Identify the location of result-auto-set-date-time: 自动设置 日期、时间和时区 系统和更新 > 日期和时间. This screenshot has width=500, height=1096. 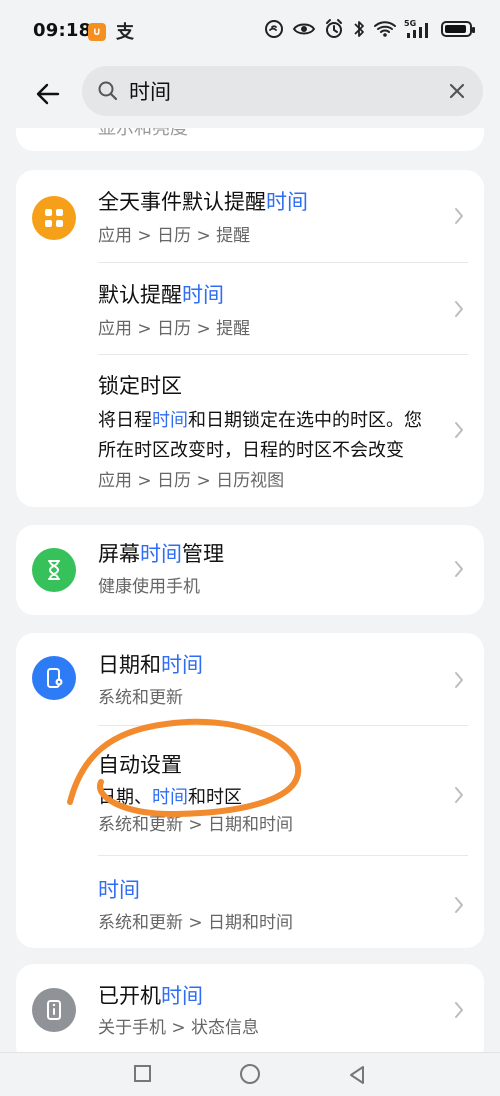
(250, 790).